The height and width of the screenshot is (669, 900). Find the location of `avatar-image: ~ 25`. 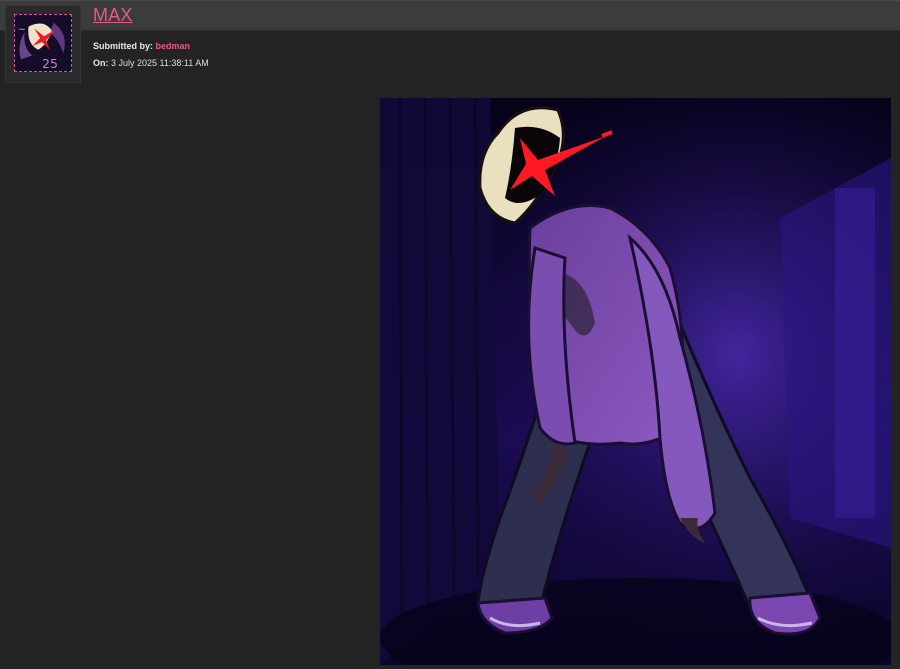

avatar-image: ~ 25 is located at coordinates (43, 43).